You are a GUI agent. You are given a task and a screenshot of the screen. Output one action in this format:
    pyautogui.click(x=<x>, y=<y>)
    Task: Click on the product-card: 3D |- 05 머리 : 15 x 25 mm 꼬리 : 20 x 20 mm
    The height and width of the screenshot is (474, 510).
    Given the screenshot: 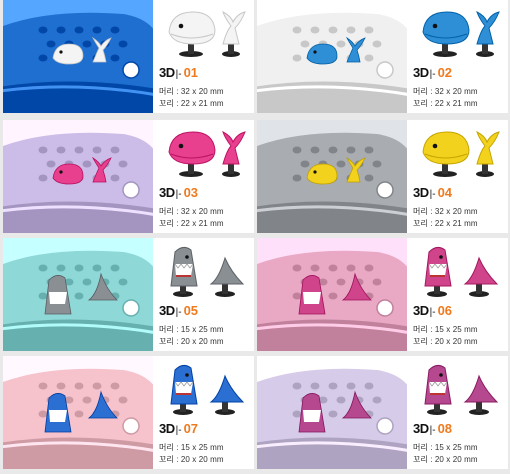 What is the action you would take?
    pyautogui.click(x=128, y=294)
    